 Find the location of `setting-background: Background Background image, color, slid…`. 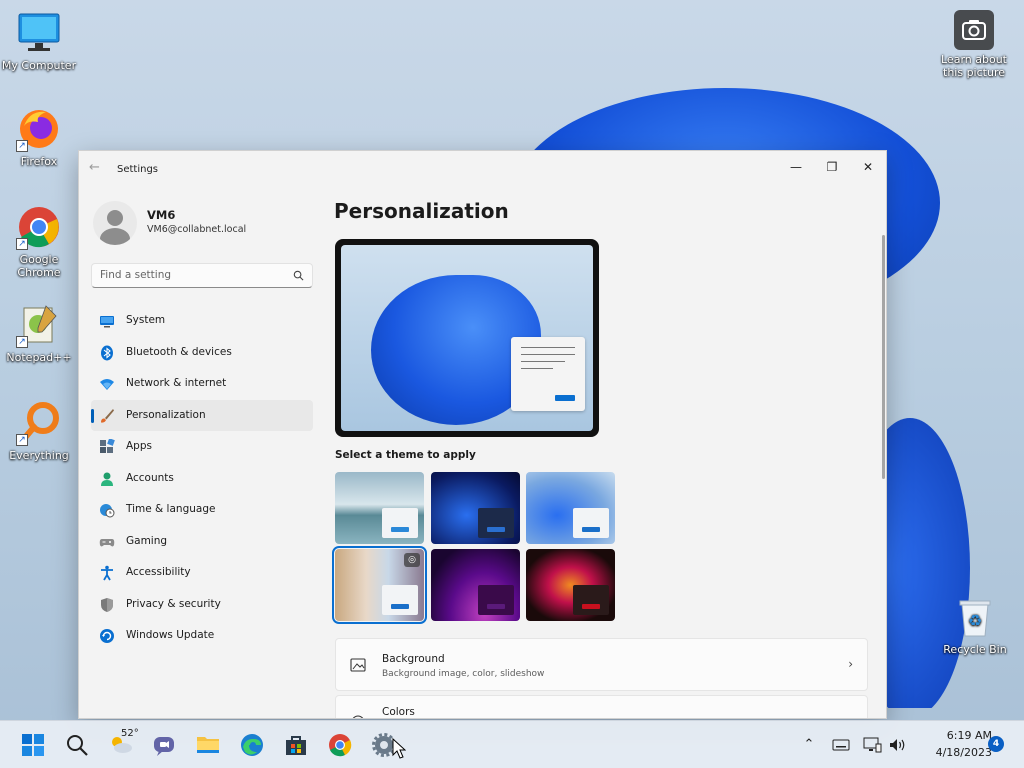

setting-background: Background Background image, color, slid… is located at coordinates (601, 664).